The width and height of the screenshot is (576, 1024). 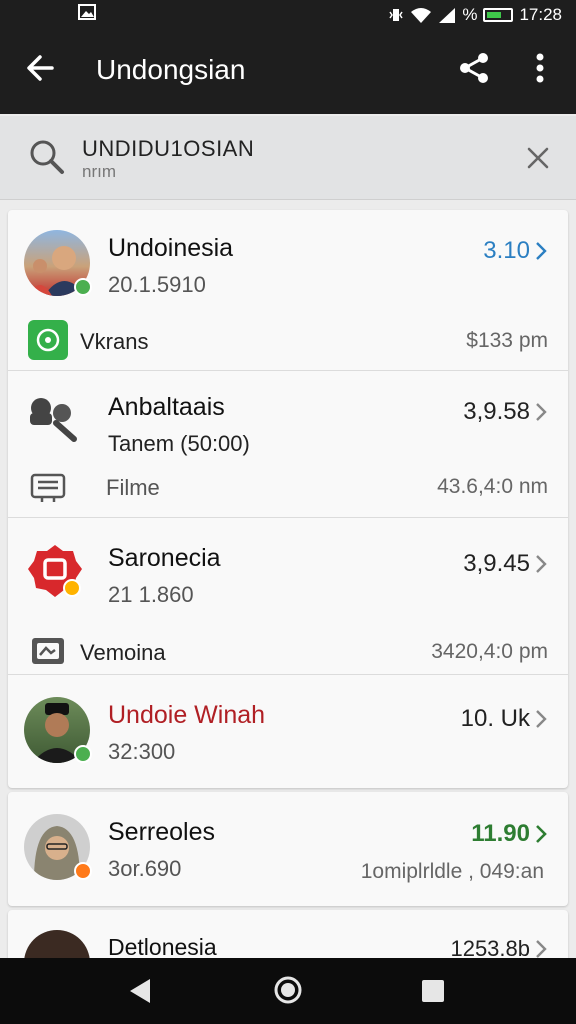 I want to click on image-icon, so click(x=48, y=651).